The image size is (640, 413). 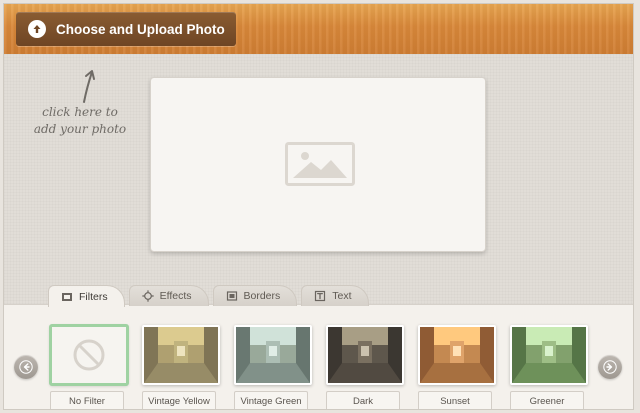 I want to click on previous-filters-button, so click(x=26, y=367).